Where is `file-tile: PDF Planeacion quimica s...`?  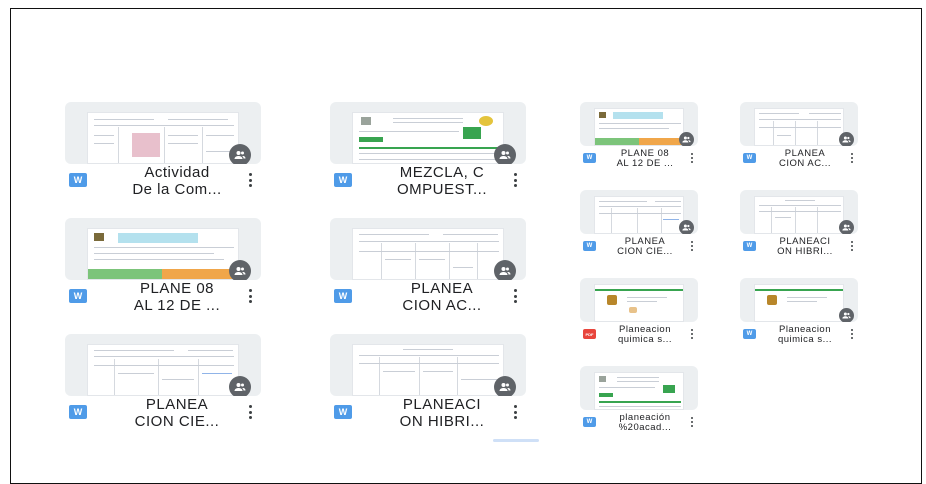
file-tile: PDF Planeacion quimica s... is located at coordinates (639, 313).